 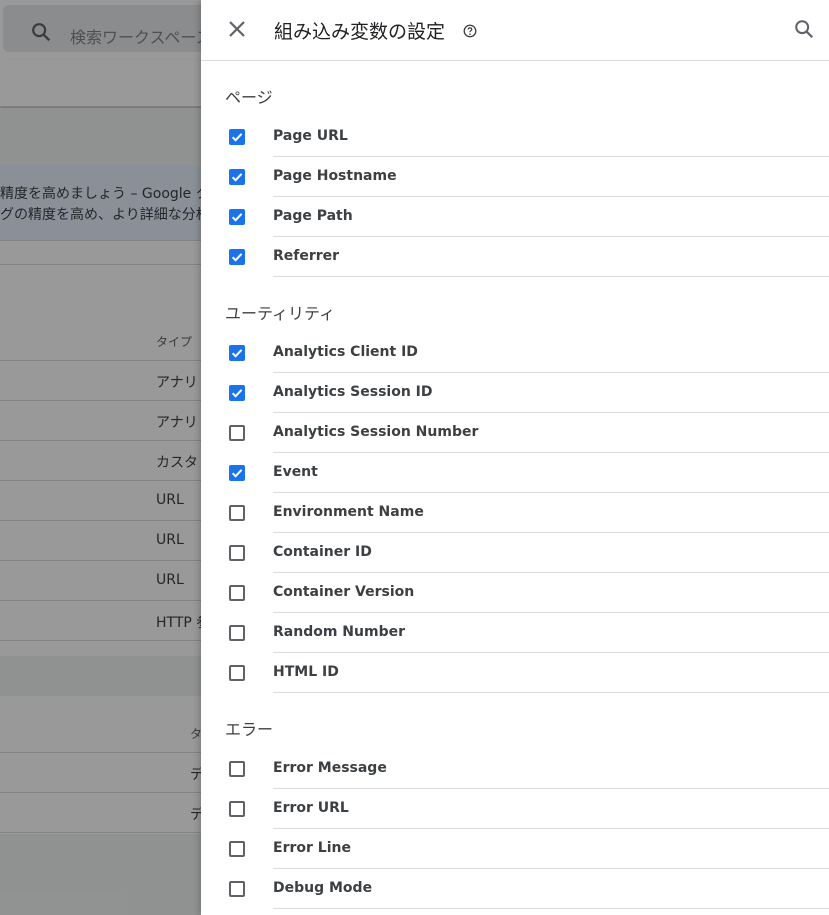 I want to click on variable-label: Container Version, so click(x=344, y=592).